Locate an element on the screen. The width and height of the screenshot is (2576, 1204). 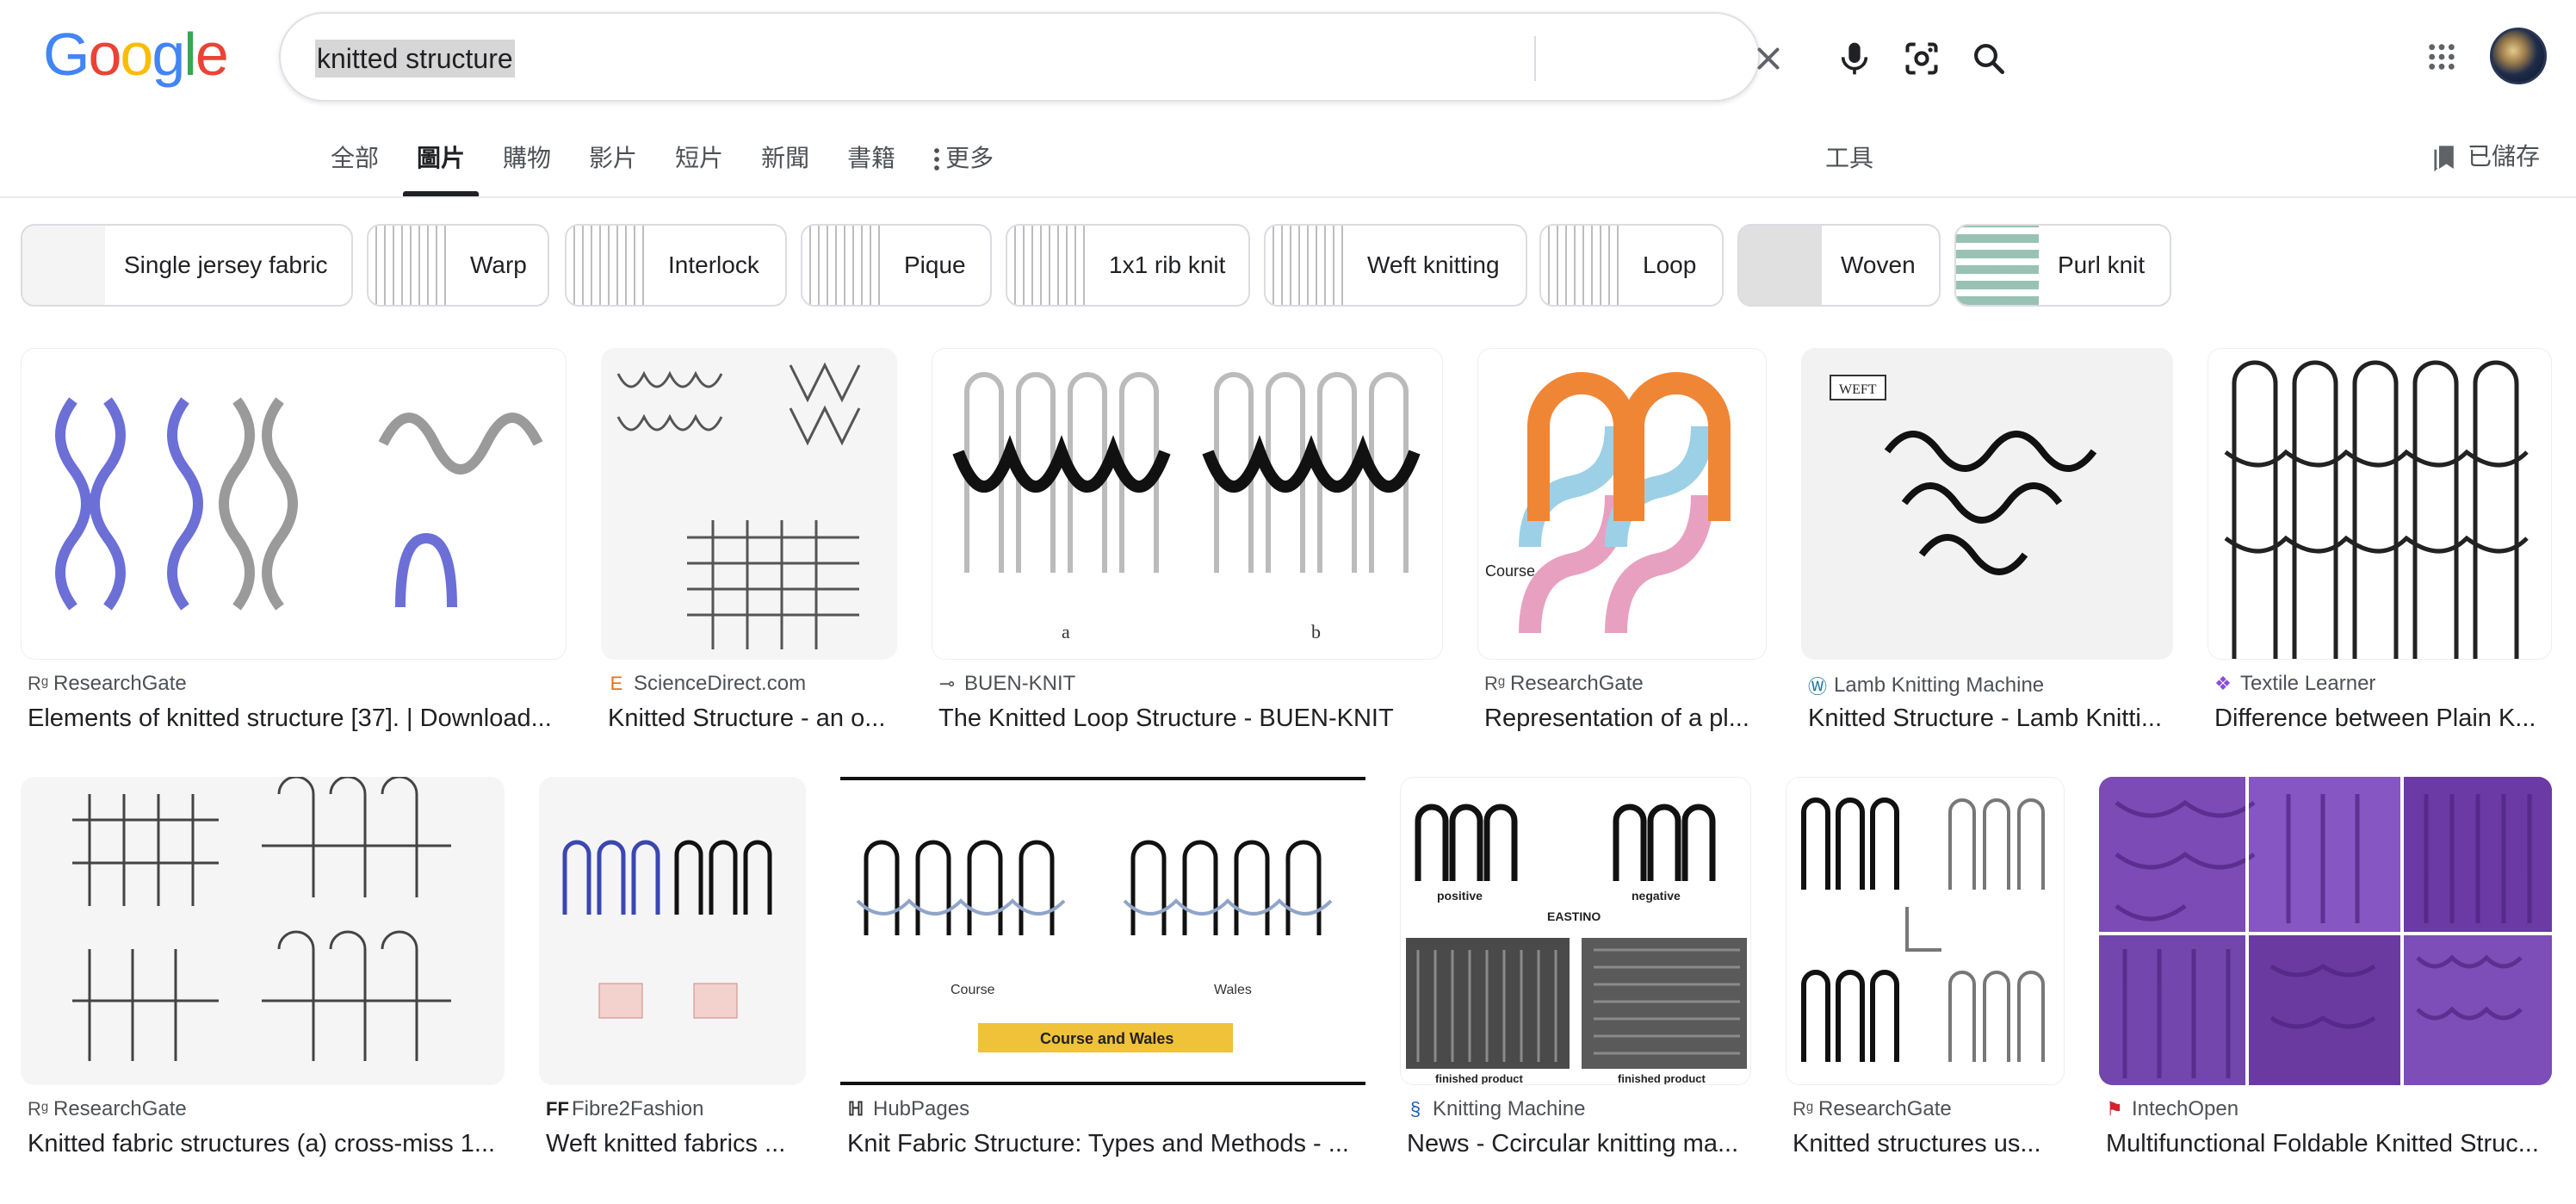
sciencedirect-icon: E is located at coordinates (616, 684).